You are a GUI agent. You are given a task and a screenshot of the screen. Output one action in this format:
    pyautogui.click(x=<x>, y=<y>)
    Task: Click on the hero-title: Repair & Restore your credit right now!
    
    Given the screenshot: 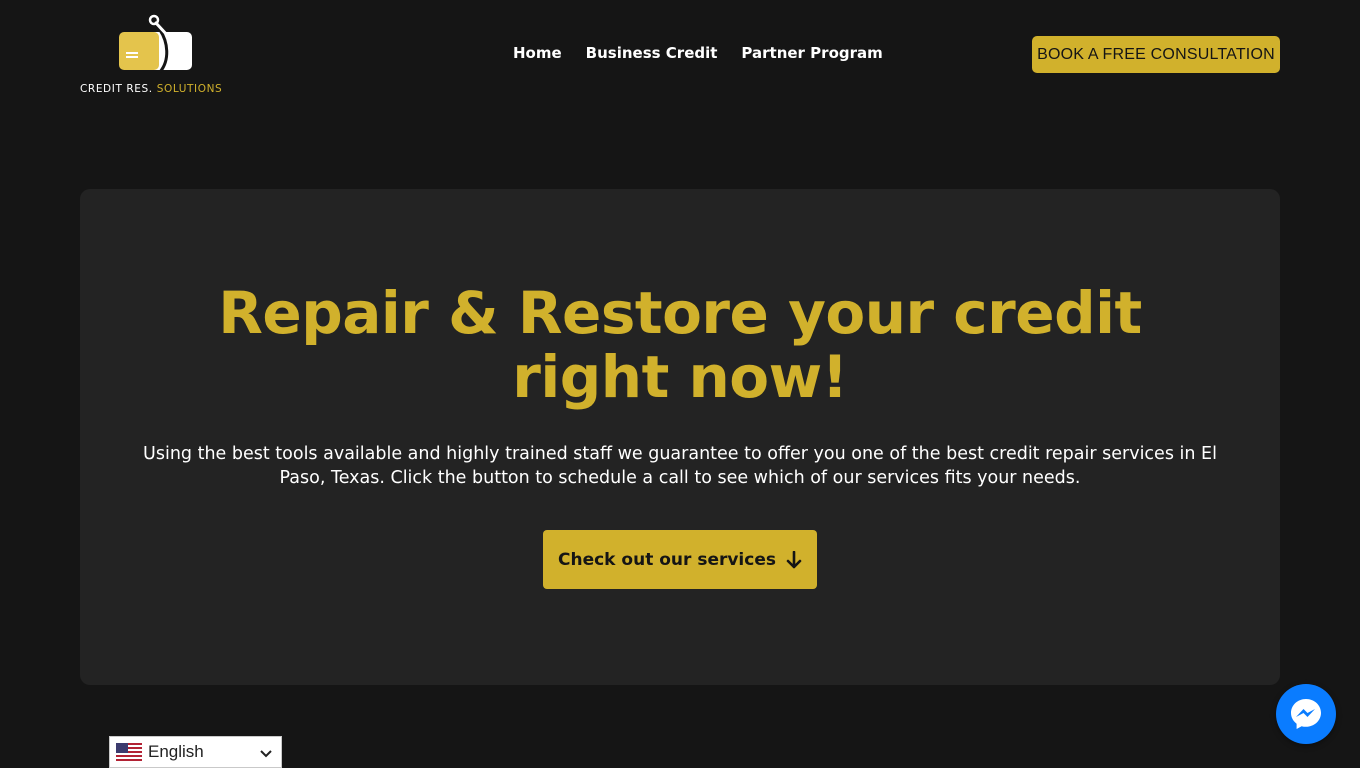 What is the action you would take?
    pyautogui.click(x=680, y=345)
    